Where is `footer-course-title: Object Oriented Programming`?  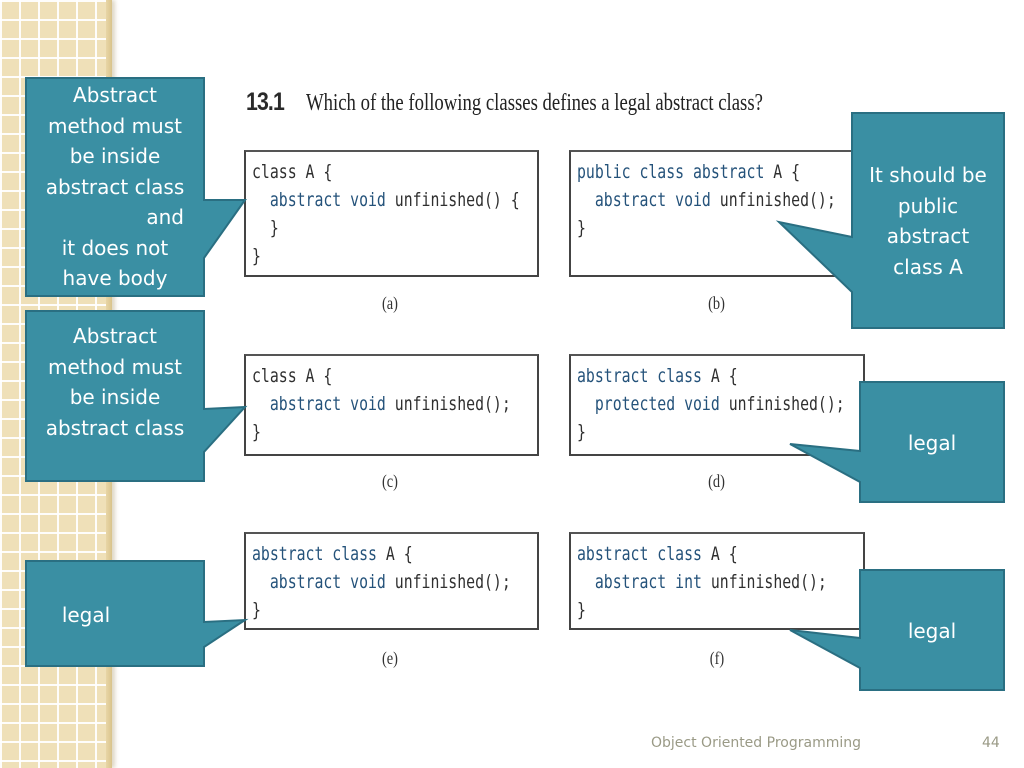 footer-course-title: Object Oriented Programming is located at coordinates (756, 743).